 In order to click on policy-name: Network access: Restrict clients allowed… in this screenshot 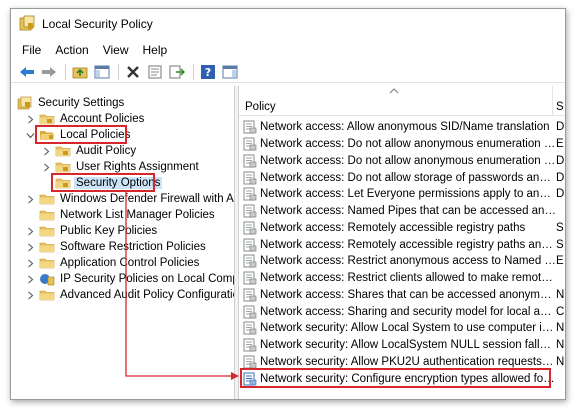, I will do `click(408, 278)`.